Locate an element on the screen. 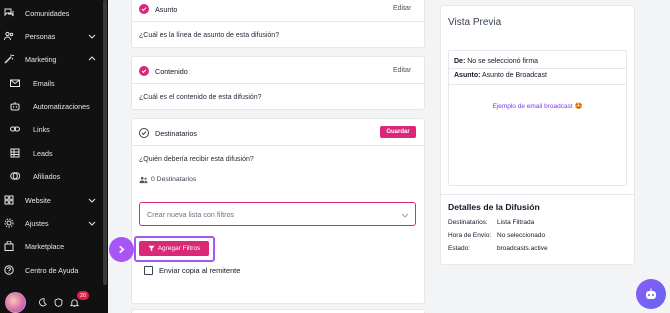 The height and width of the screenshot is (313, 670). bell-icon is located at coordinates (74, 303).